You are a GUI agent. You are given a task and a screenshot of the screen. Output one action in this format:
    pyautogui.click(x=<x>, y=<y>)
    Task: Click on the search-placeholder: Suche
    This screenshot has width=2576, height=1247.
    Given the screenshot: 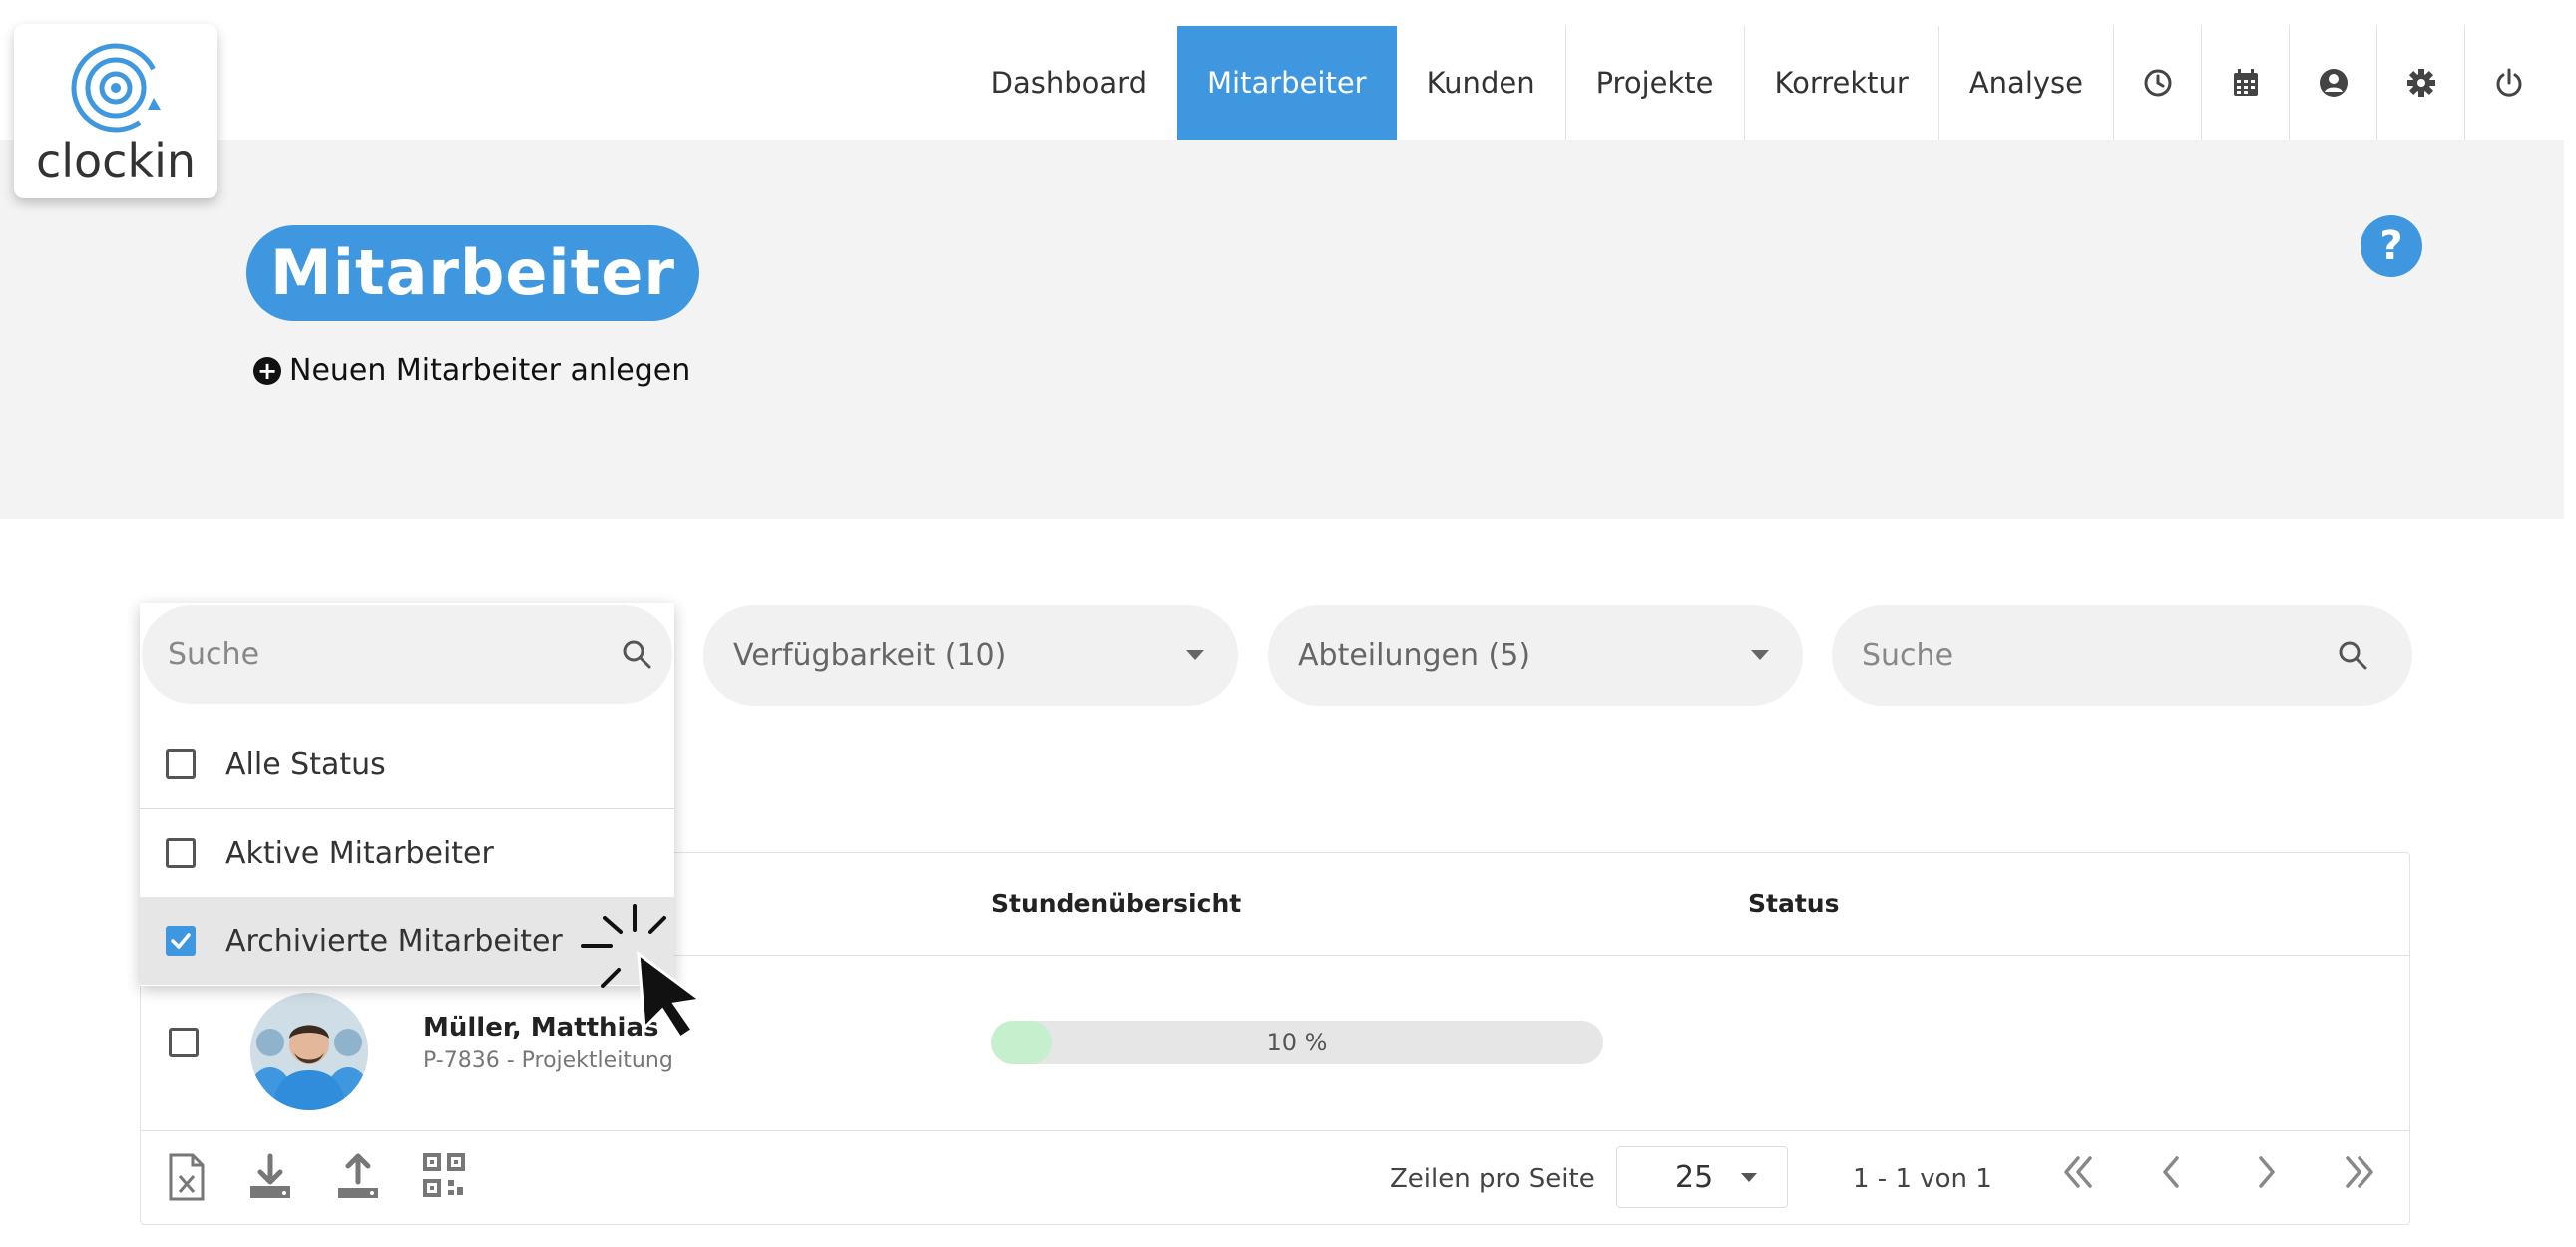 What is the action you would take?
    pyautogui.click(x=1908, y=655)
    